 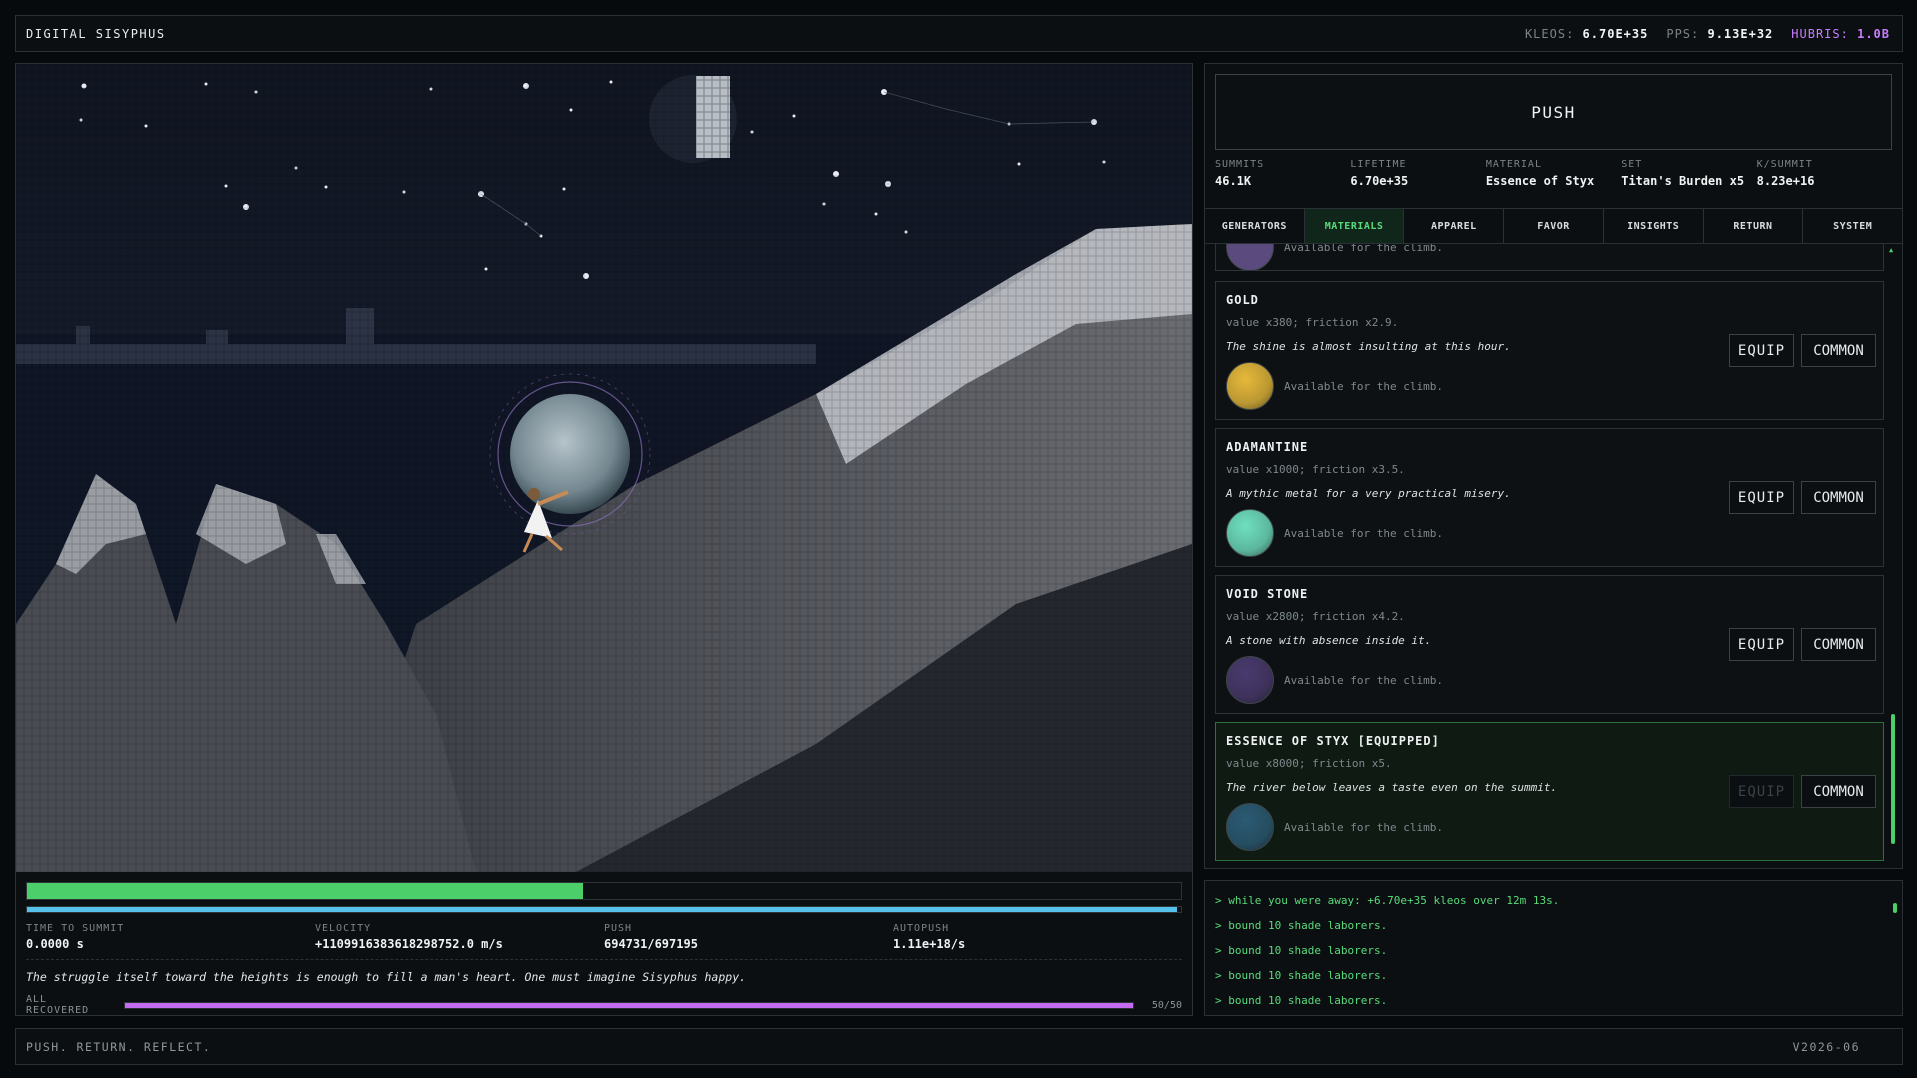 What do you see at coordinates (305, 891) in the screenshot?
I see `summit-progress-fill` at bounding box center [305, 891].